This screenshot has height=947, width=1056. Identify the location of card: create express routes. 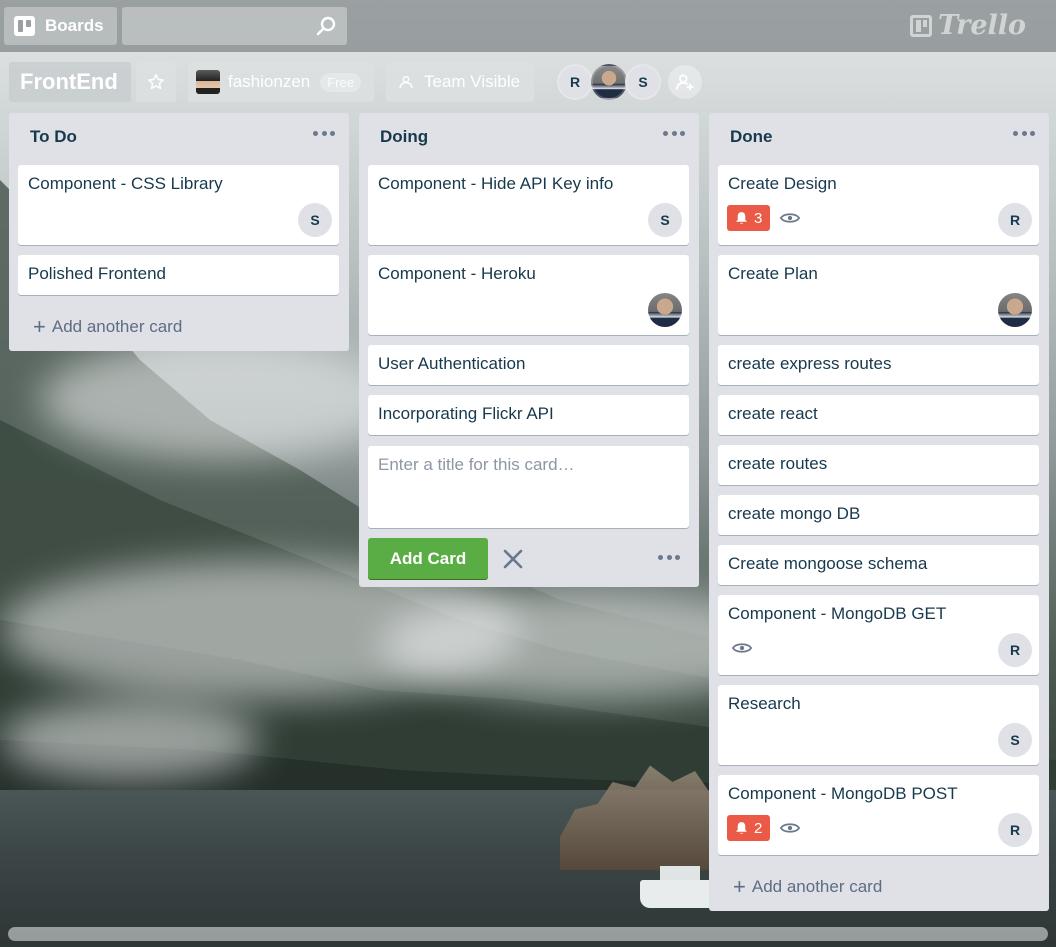
(878, 365).